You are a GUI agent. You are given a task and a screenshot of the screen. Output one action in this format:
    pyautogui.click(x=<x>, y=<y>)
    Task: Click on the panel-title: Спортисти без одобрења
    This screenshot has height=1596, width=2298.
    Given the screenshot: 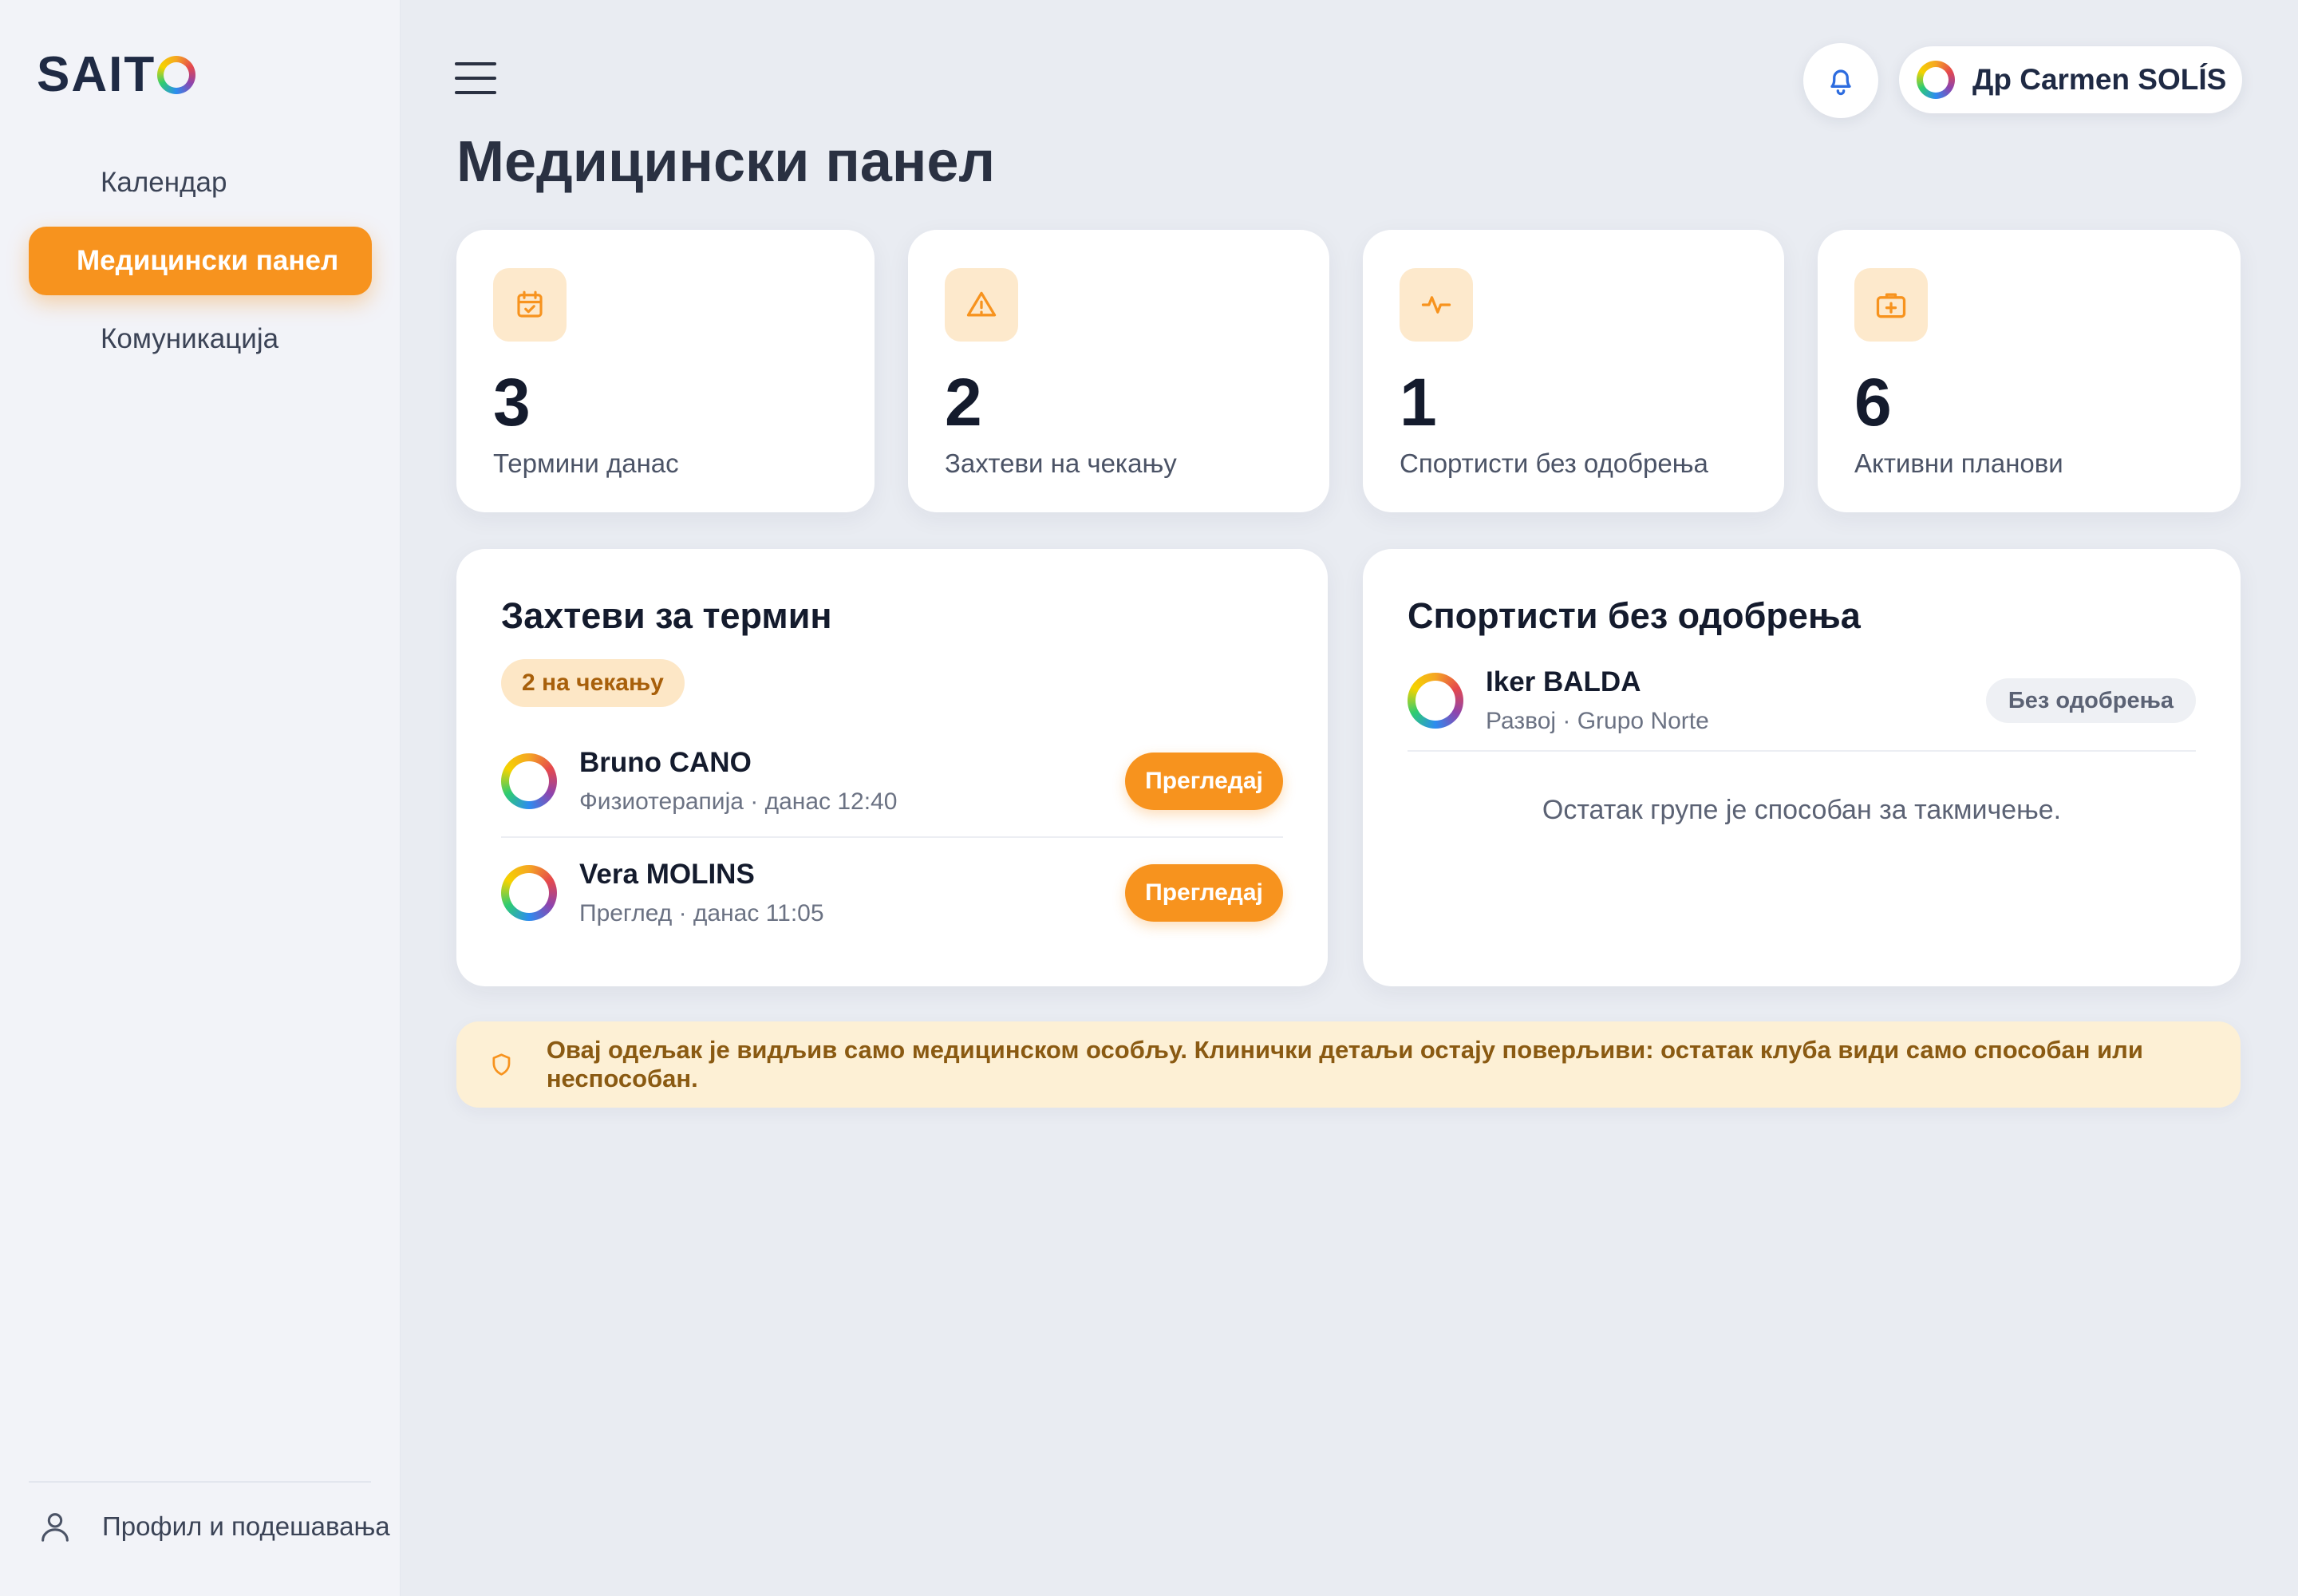 What is the action you would take?
    pyautogui.click(x=1635, y=615)
    